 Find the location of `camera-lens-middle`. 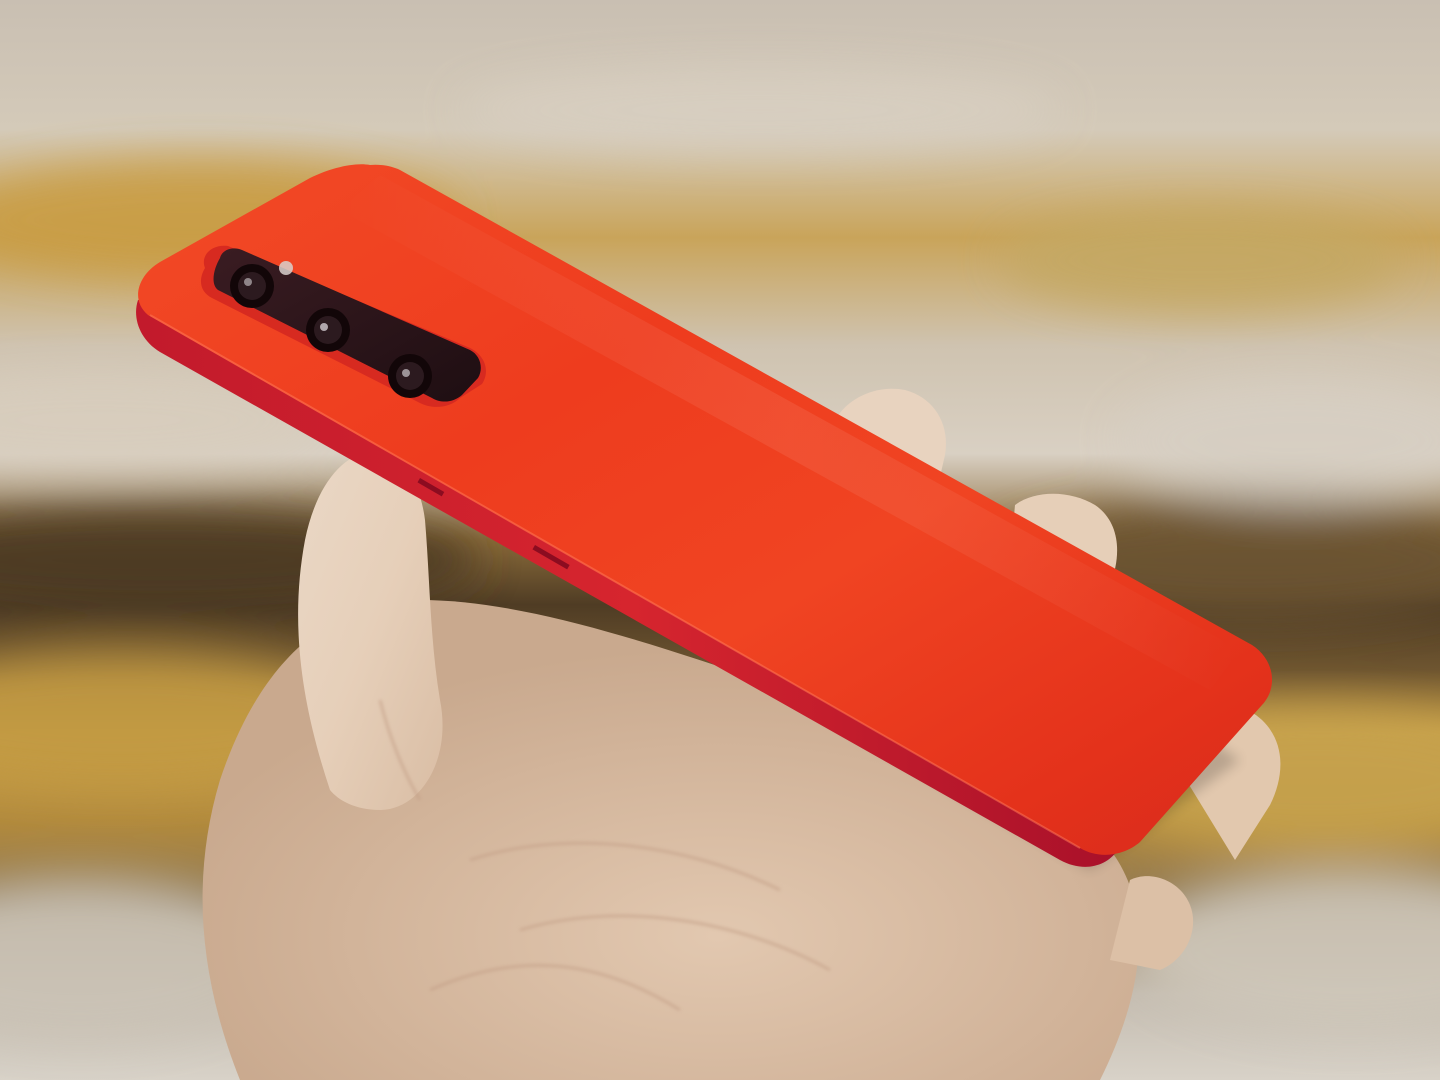

camera-lens-middle is located at coordinates (328, 330).